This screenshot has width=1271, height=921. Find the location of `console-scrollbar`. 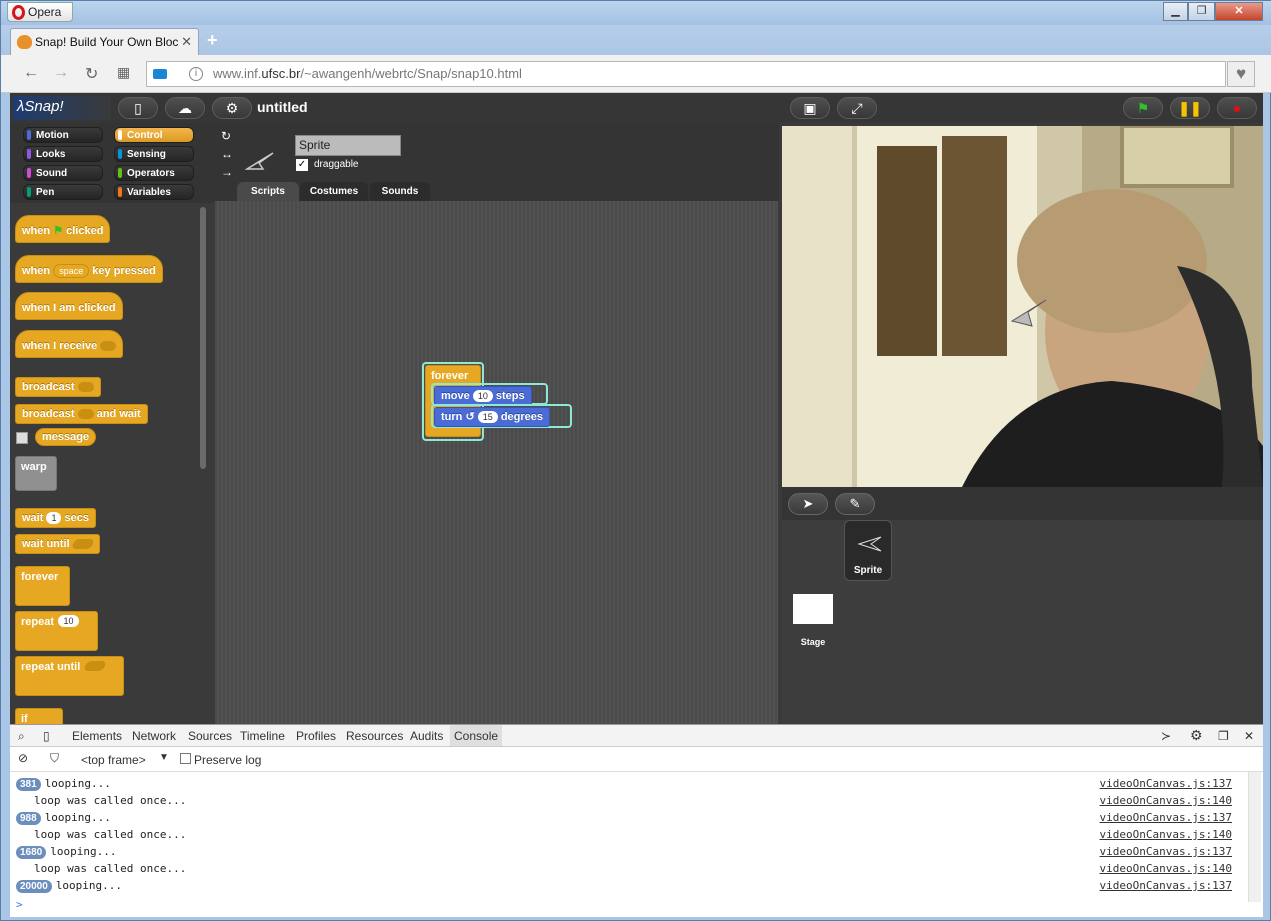

console-scrollbar is located at coordinates (1254, 837).